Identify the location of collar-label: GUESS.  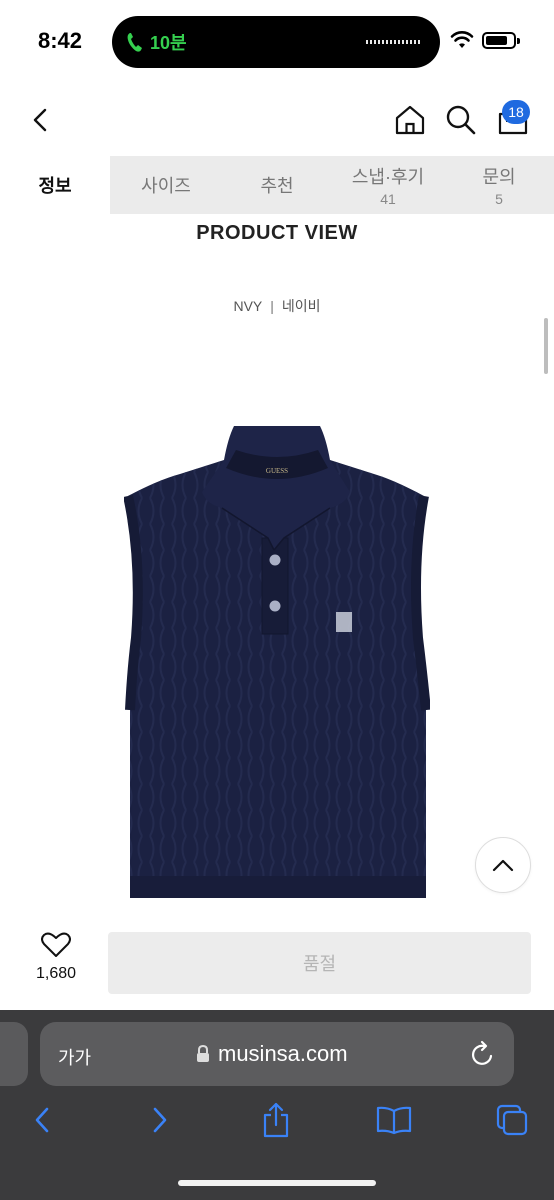
(277, 471).